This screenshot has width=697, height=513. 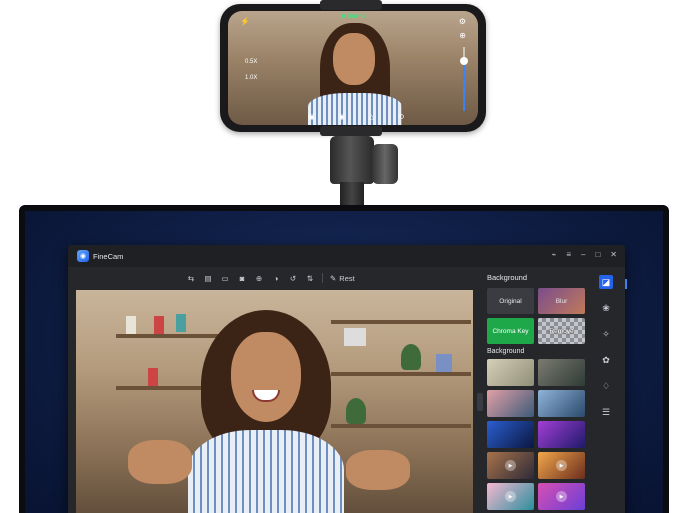 What do you see at coordinates (266, 377) in the screenshot?
I see `person-face` at bounding box center [266, 377].